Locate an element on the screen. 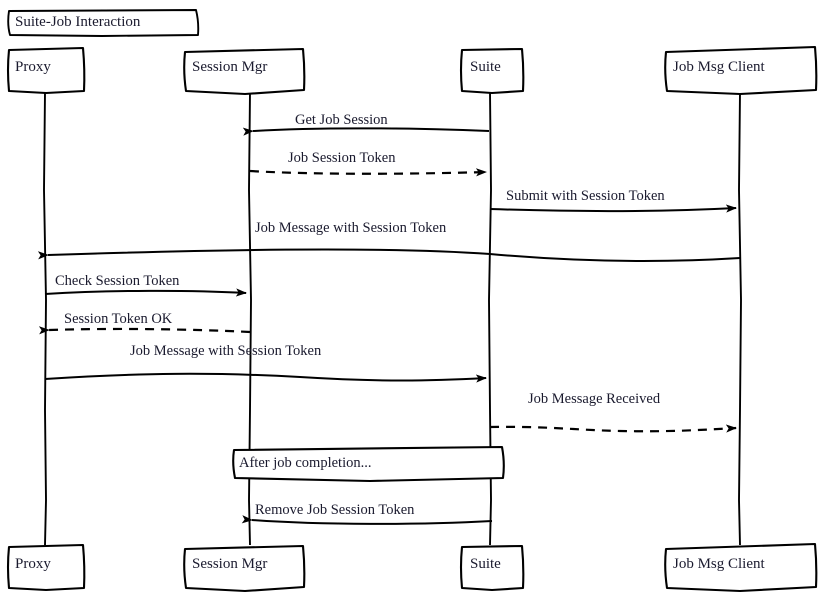 The image size is (831, 605). message-arrow-get-job-session is located at coordinates (366, 131).